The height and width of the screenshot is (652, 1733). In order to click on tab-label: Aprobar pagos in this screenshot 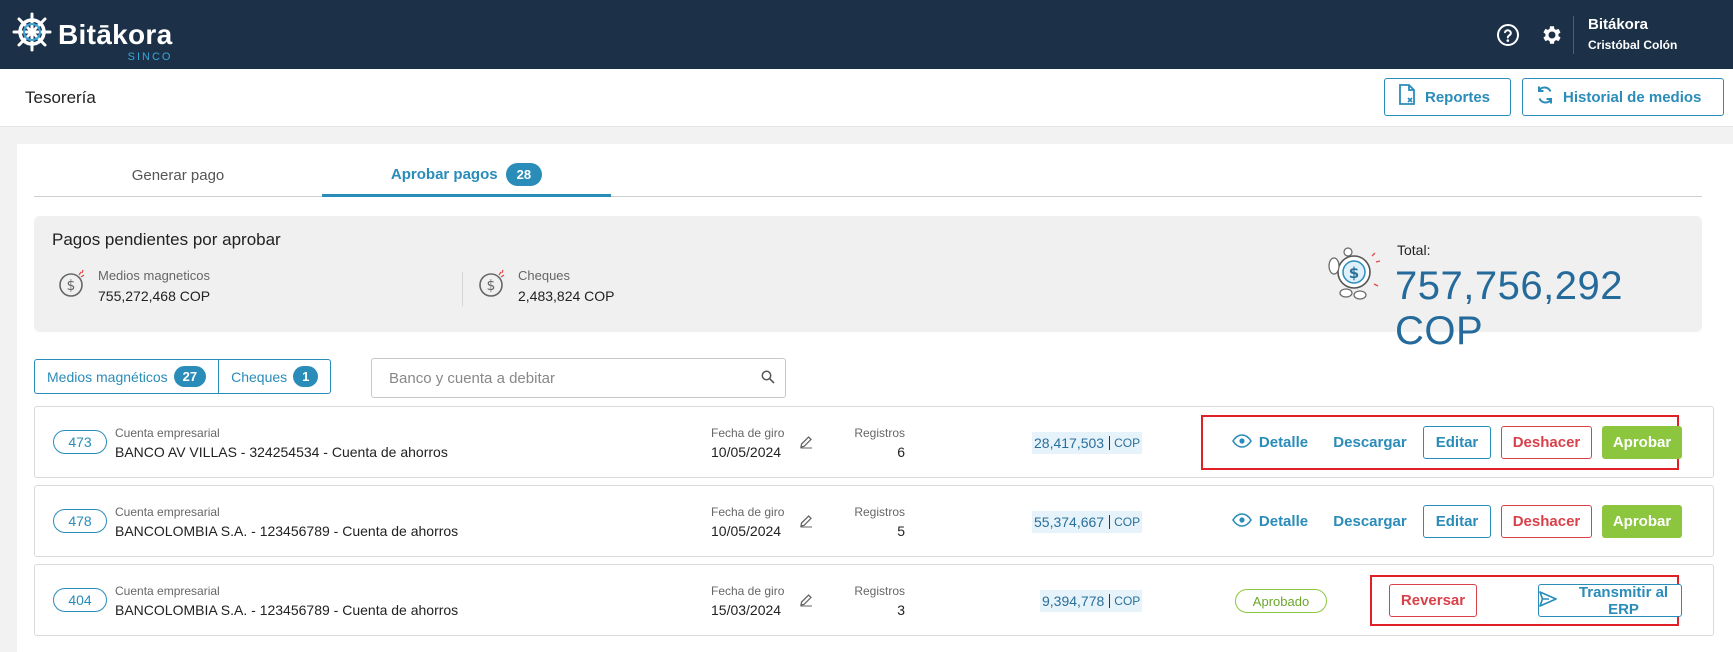, I will do `click(444, 174)`.